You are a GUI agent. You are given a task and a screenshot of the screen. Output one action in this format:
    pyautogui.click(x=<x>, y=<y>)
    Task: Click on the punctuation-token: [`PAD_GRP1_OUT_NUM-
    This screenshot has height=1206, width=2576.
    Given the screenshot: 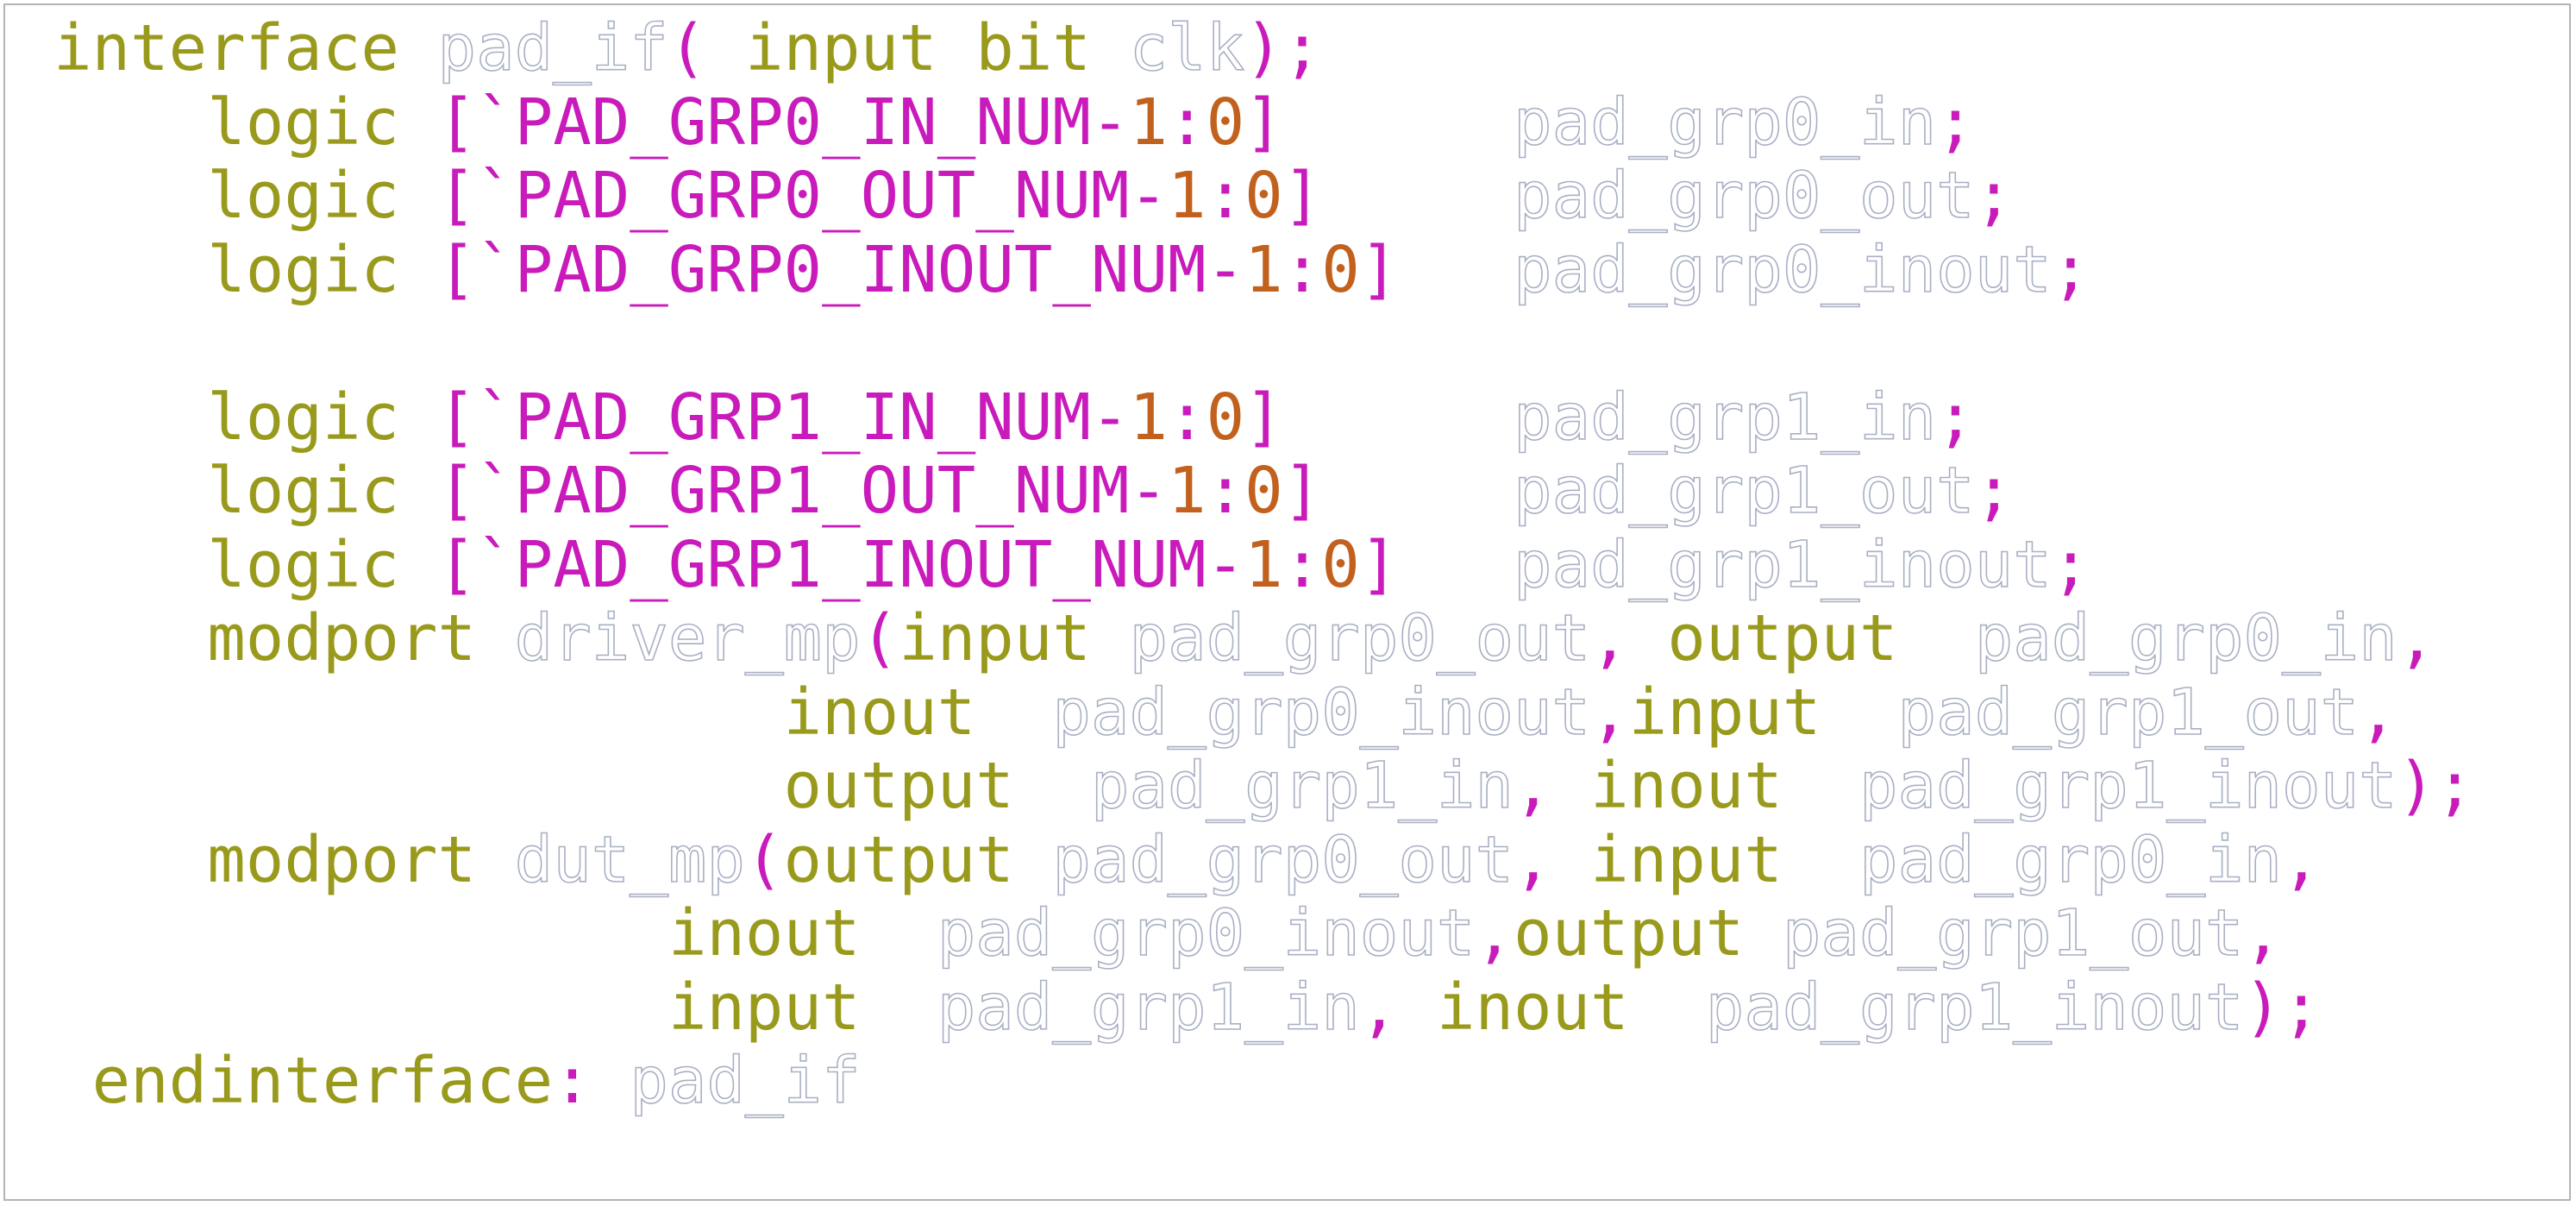 What is the action you would take?
    pyautogui.click(x=803, y=491)
    